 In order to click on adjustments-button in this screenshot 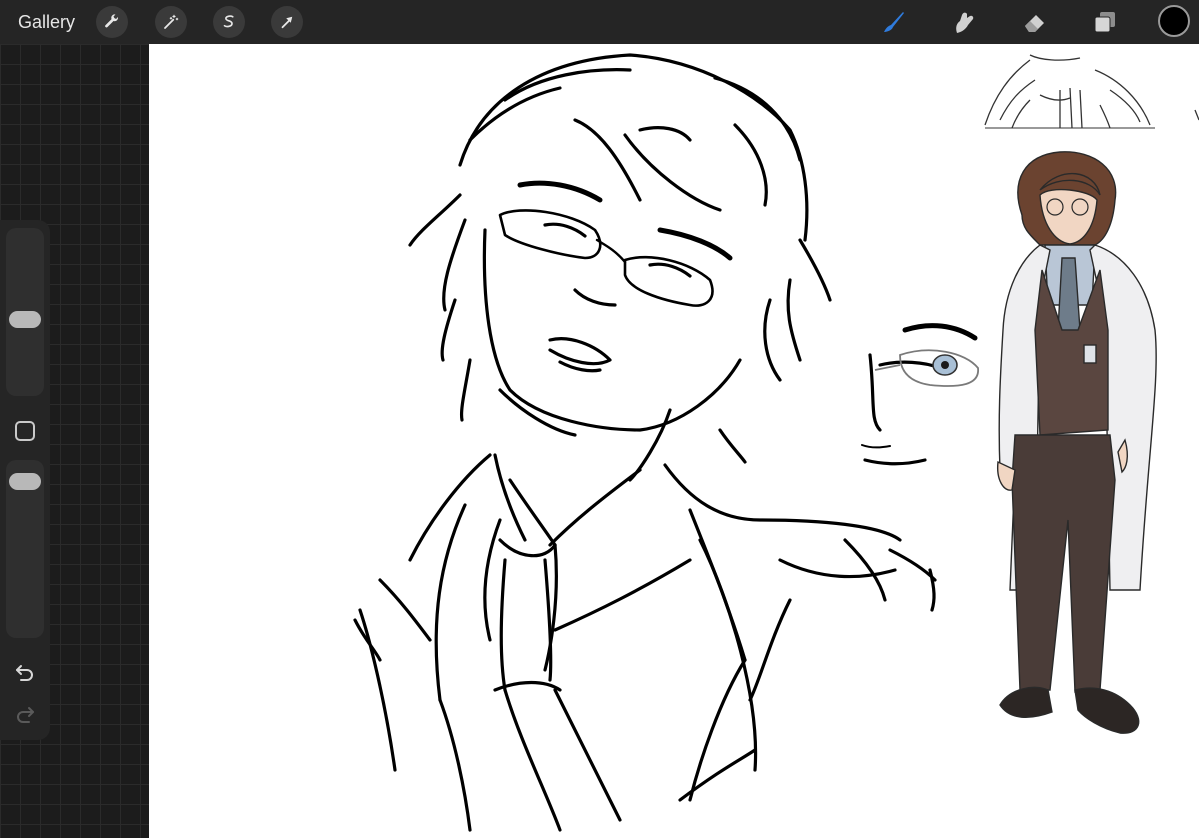, I will do `click(171, 22)`.